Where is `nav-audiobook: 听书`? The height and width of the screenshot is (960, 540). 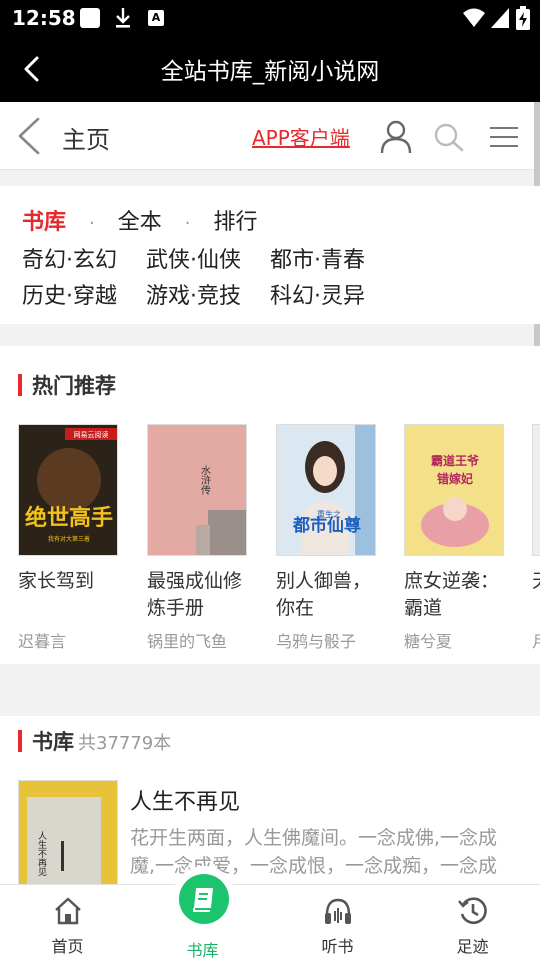 nav-audiobook: 听书 is located at coordinates (337, 922).